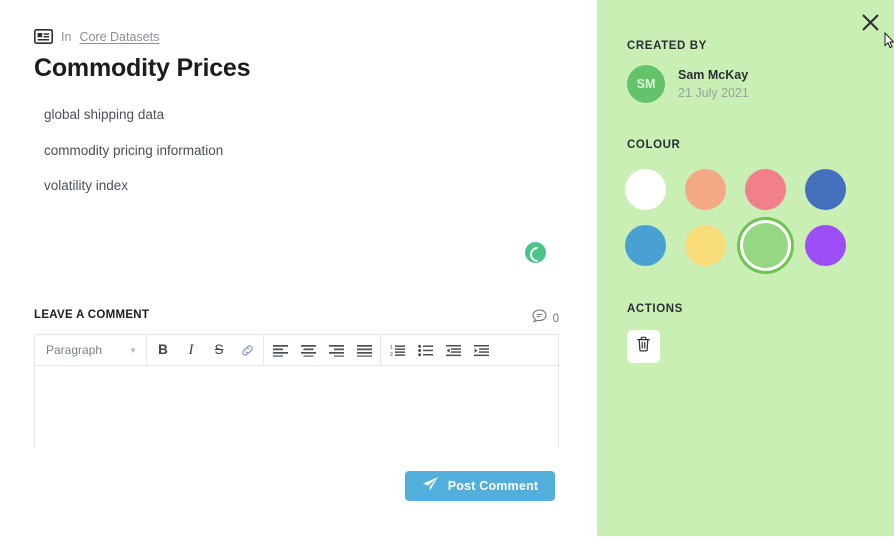 The image size is (894, 540). Describe the element at coordinates (713, 84) in the screenshot. I see `creator-info: Sam McKay 21 July 2021` at that location.